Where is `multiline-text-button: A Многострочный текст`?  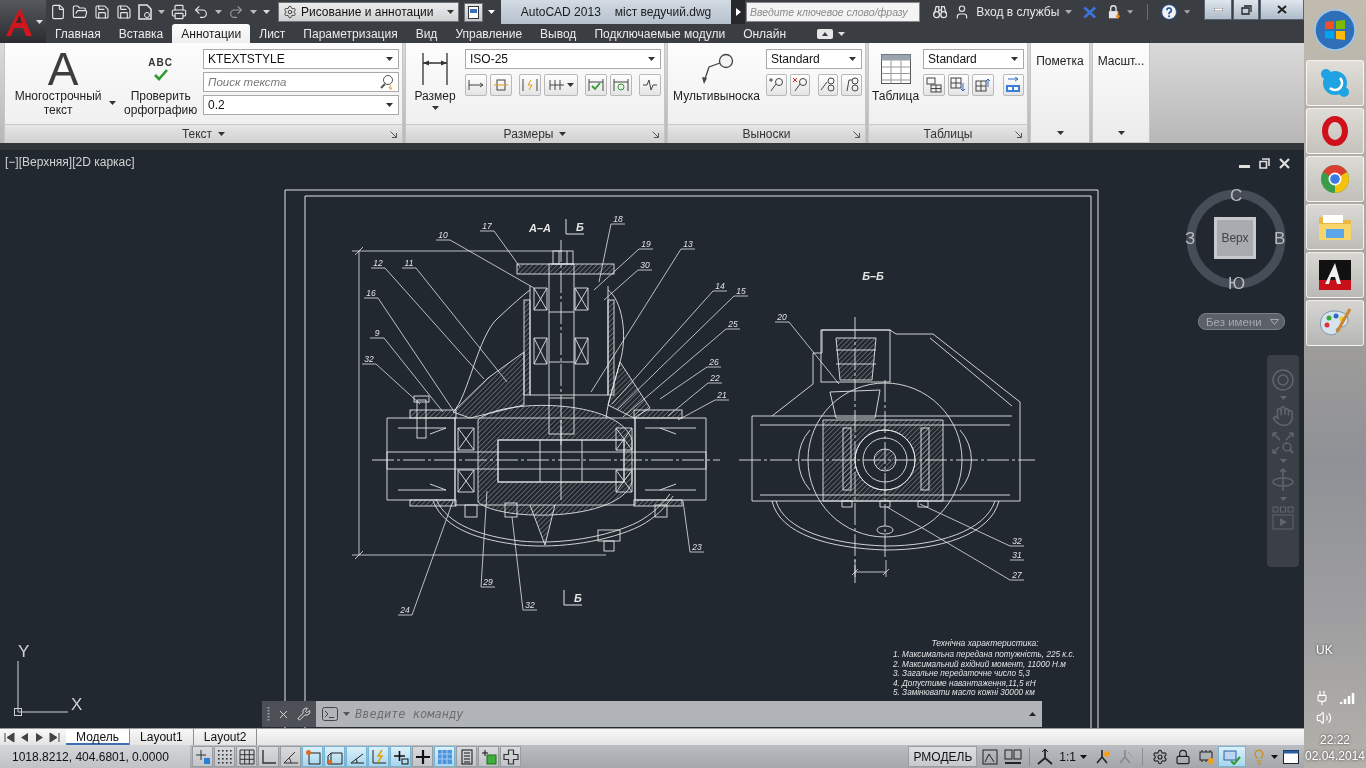
multiline-text-button: A Многострочный текст is located at coordinates (63, 86).